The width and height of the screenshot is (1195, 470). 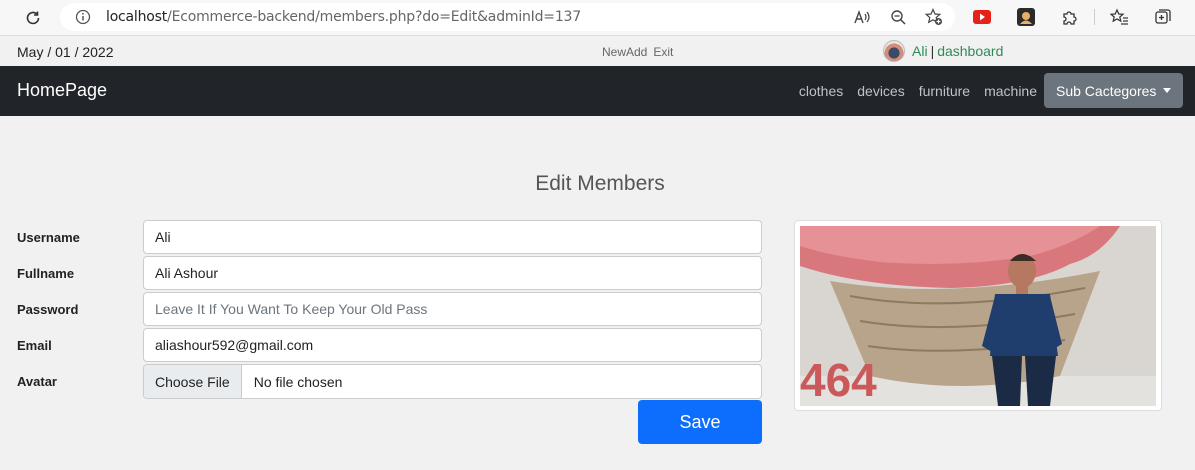 I want to click on choose-file-button: Choose File, so click(x=193, y=381).